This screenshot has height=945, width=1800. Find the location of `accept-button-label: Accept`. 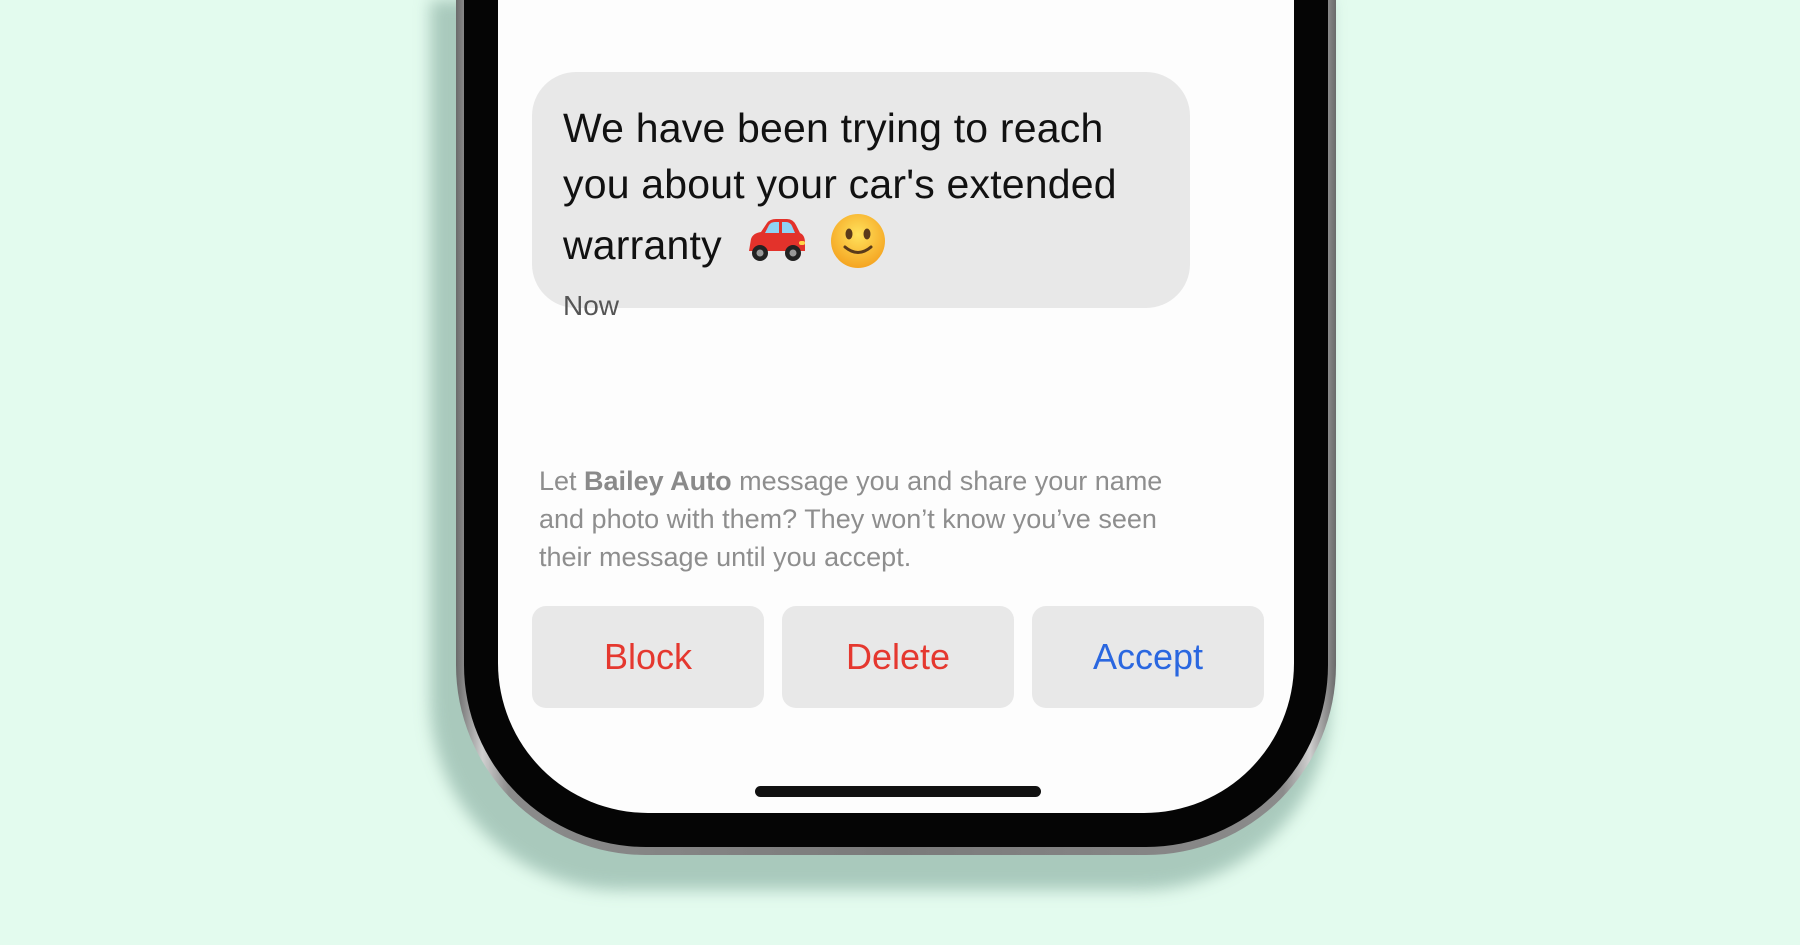

accept-button-label: Accept is located at coordinates (1148, 656).